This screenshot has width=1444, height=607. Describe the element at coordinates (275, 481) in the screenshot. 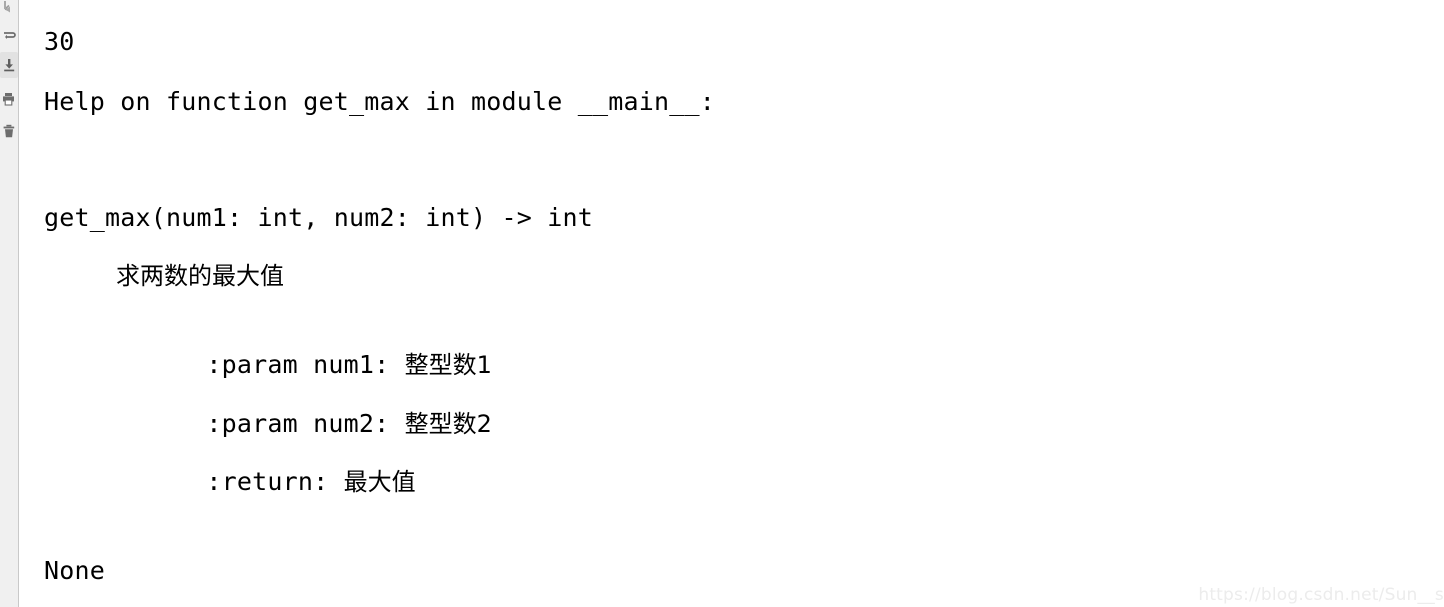

I see `return-label: :return:` at that location.